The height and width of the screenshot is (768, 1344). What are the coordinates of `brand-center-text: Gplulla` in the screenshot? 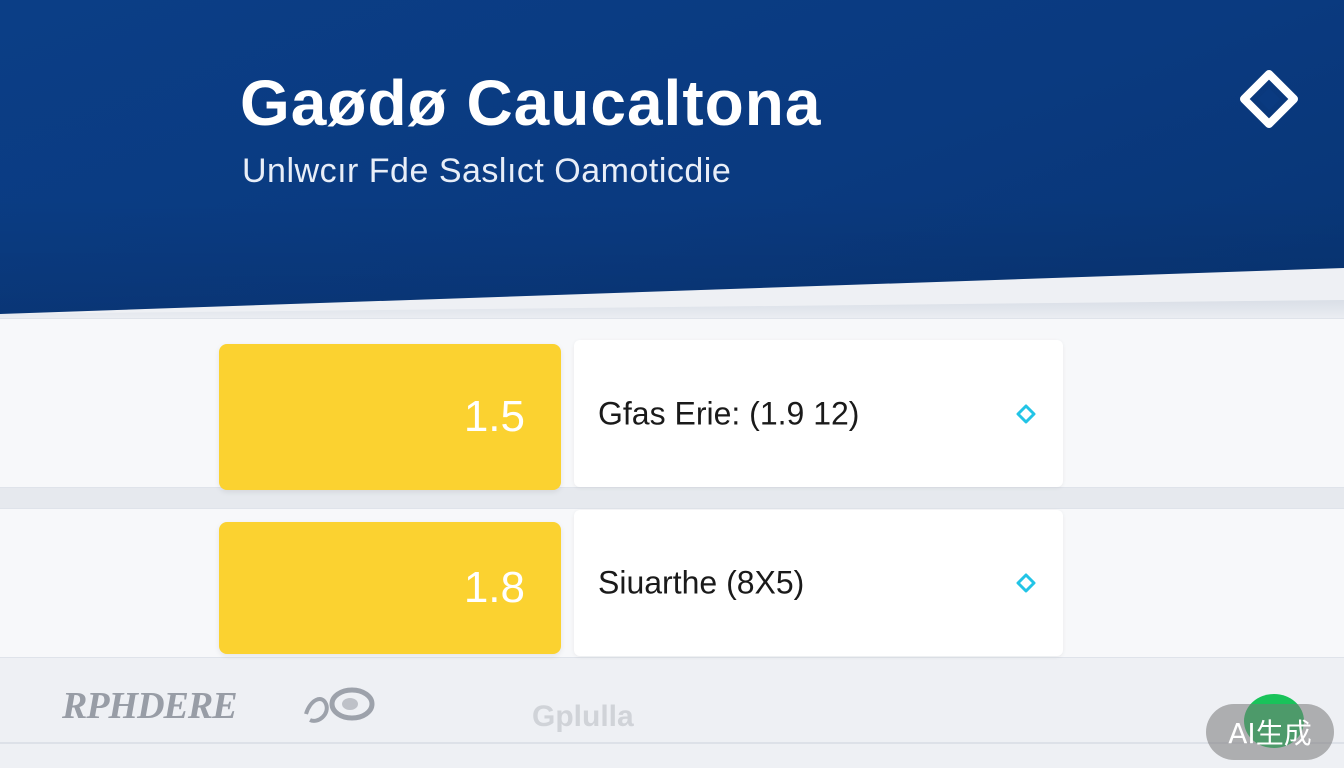 It's located at (583, 716).